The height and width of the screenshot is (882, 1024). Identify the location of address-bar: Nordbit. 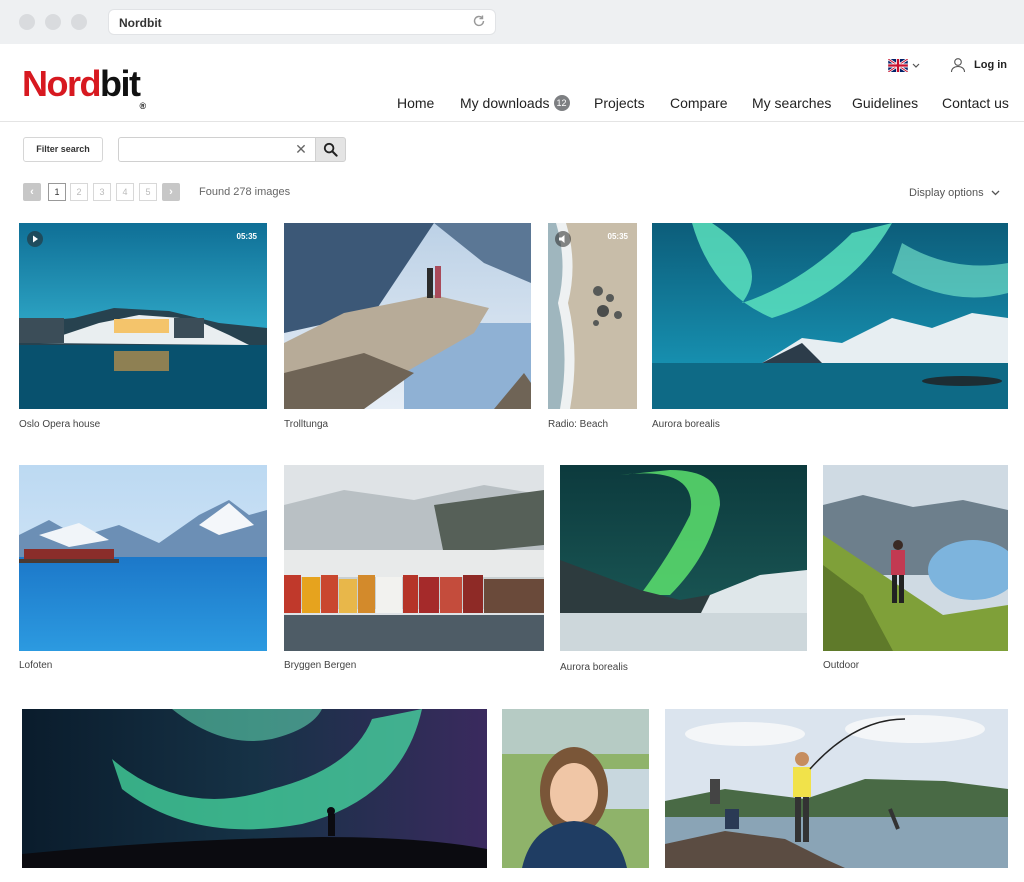
(302, 22).